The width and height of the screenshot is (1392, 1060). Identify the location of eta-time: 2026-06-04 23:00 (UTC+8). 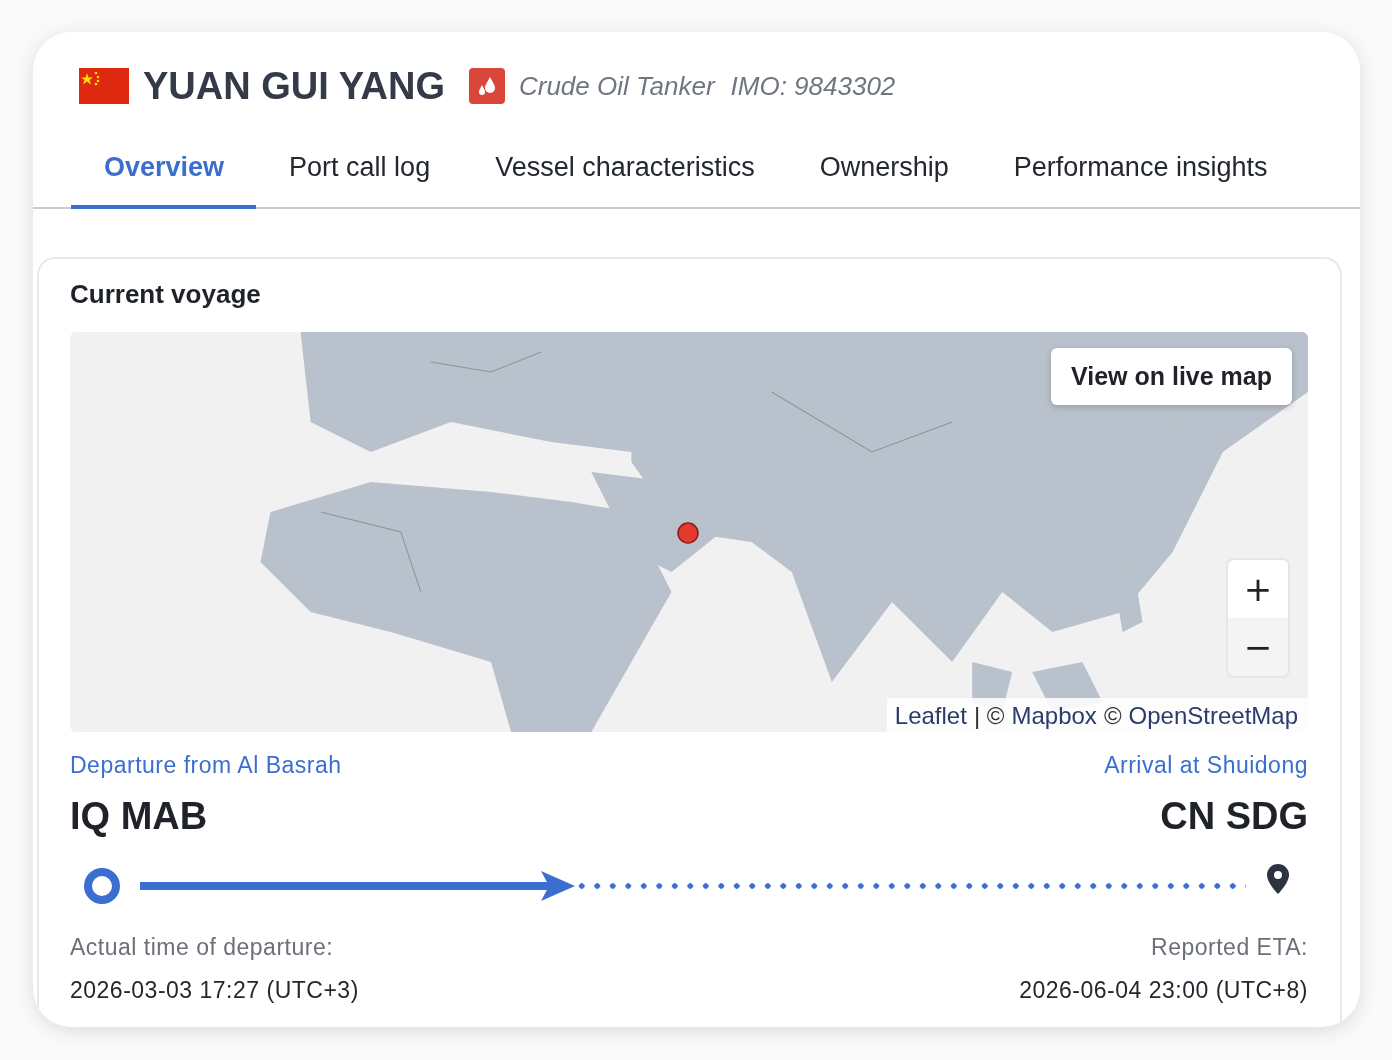
(1163, 990).